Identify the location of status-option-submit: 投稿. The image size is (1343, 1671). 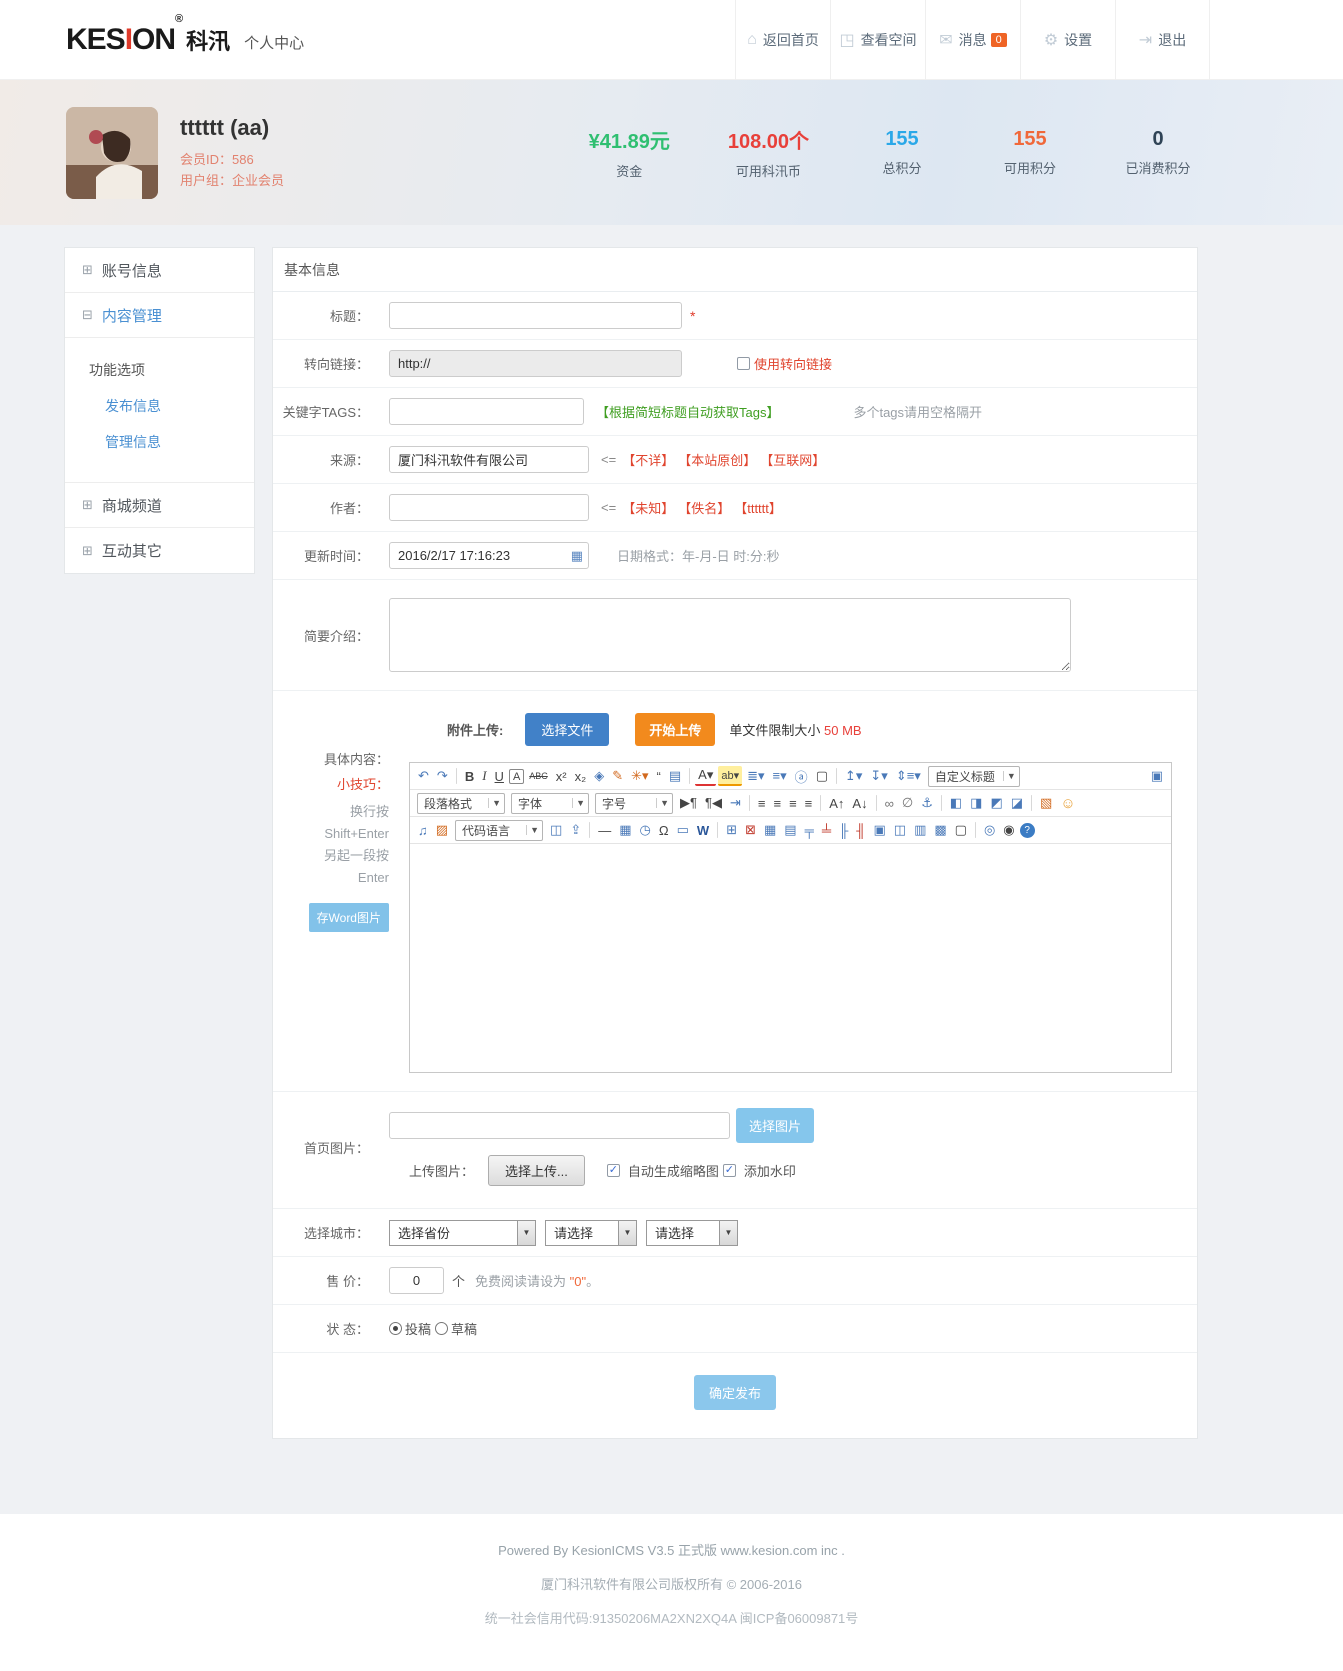
(410, 1328).